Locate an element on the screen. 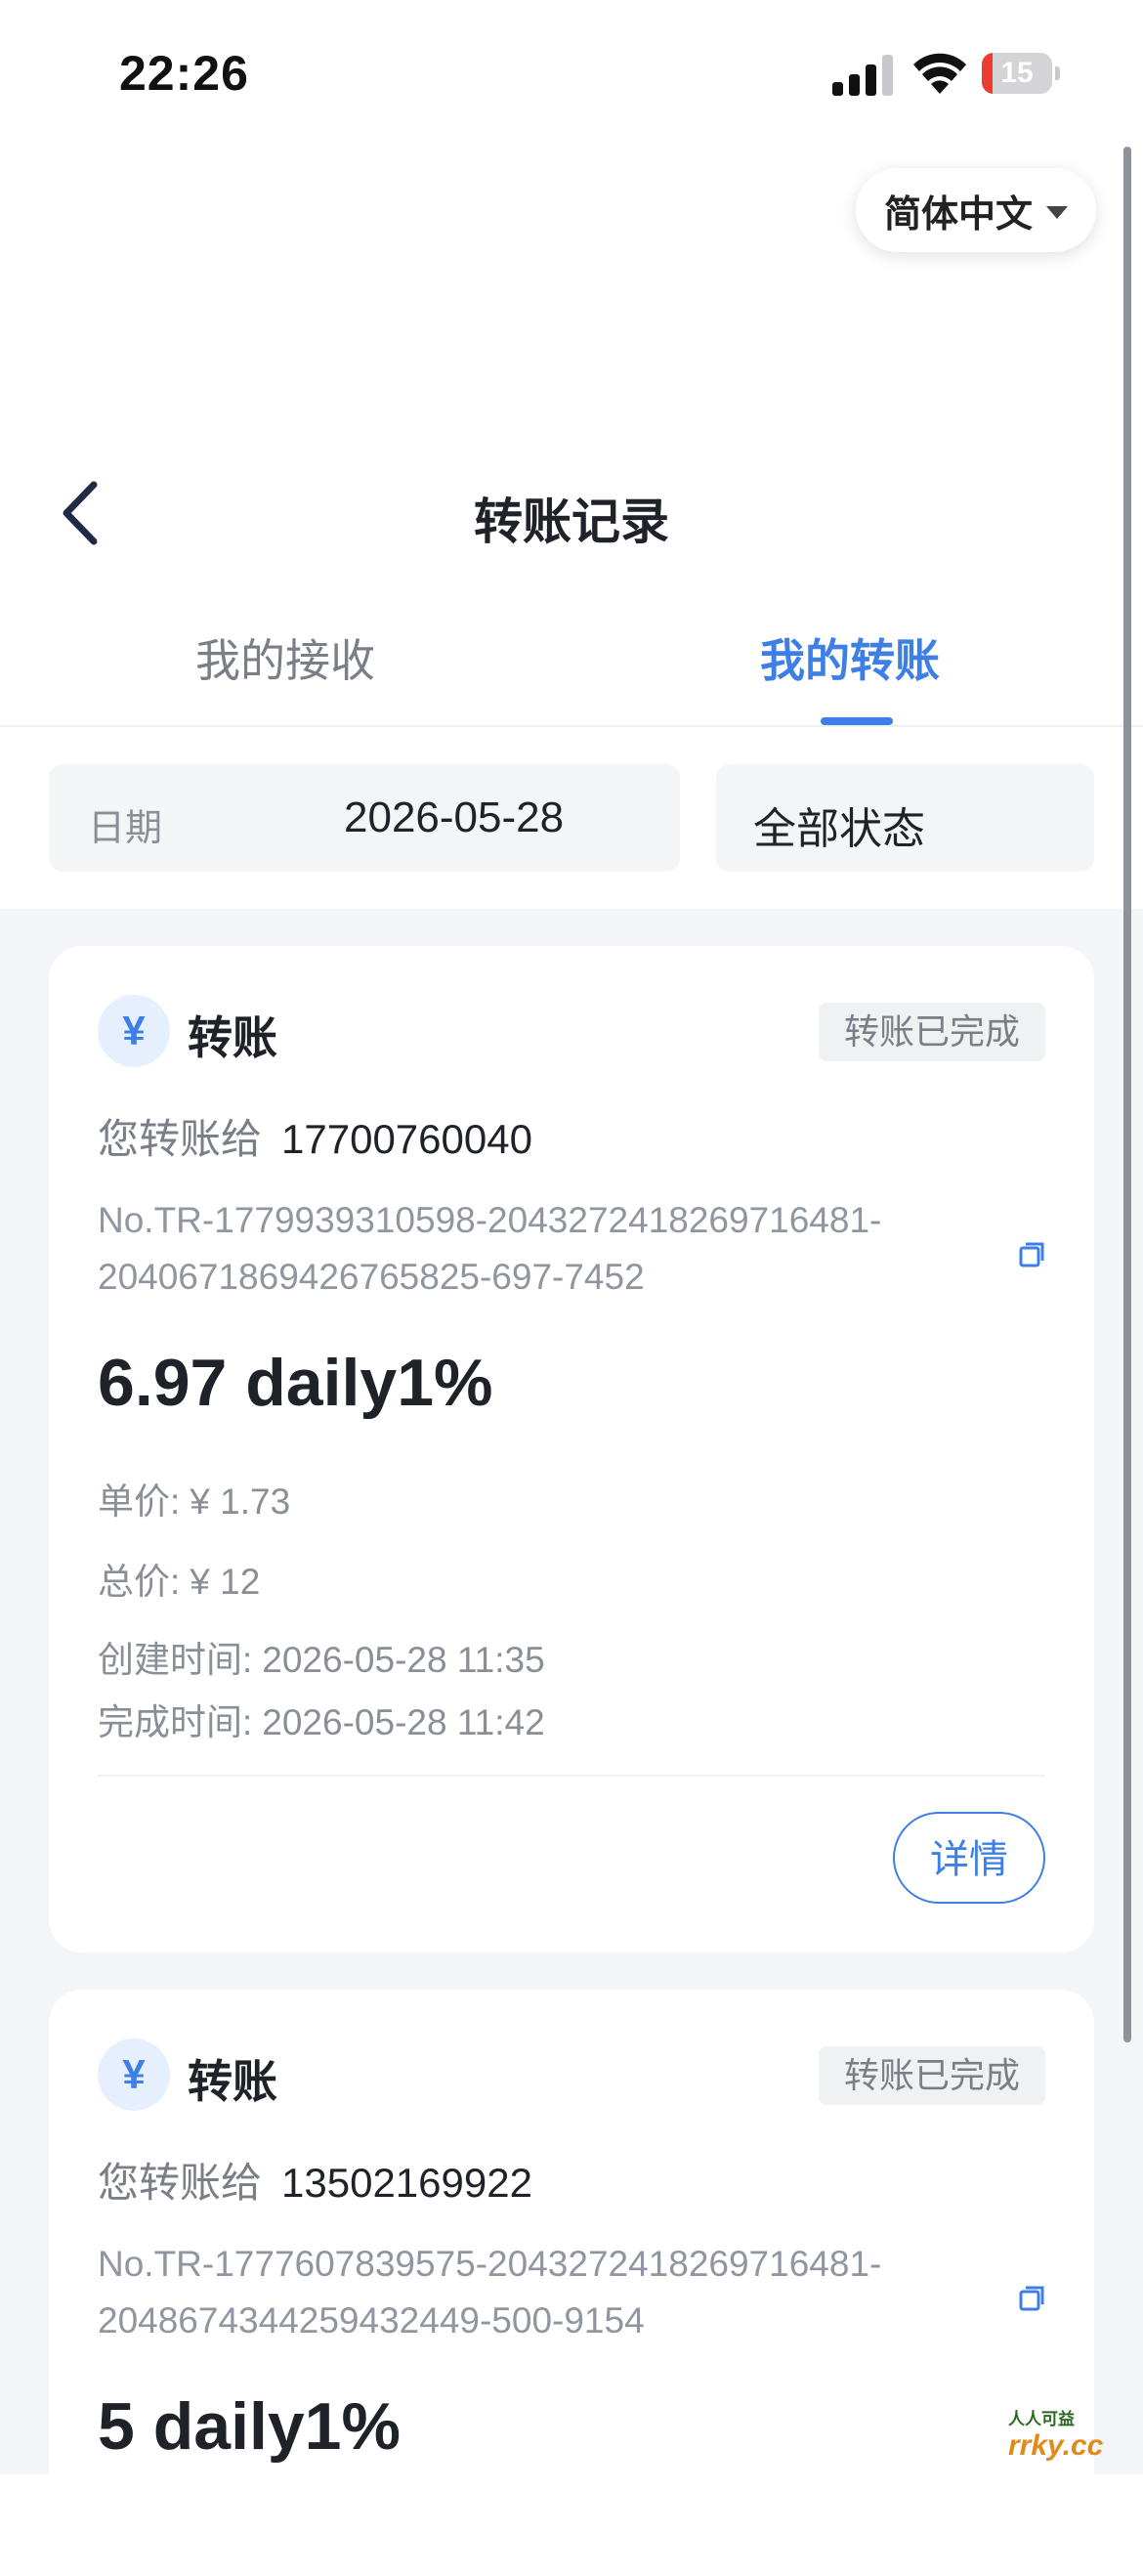 The image size is (1143, 2576). order-number-line-2: 2048674344259432449-500-9154 is located at coordinates (371, 2320).